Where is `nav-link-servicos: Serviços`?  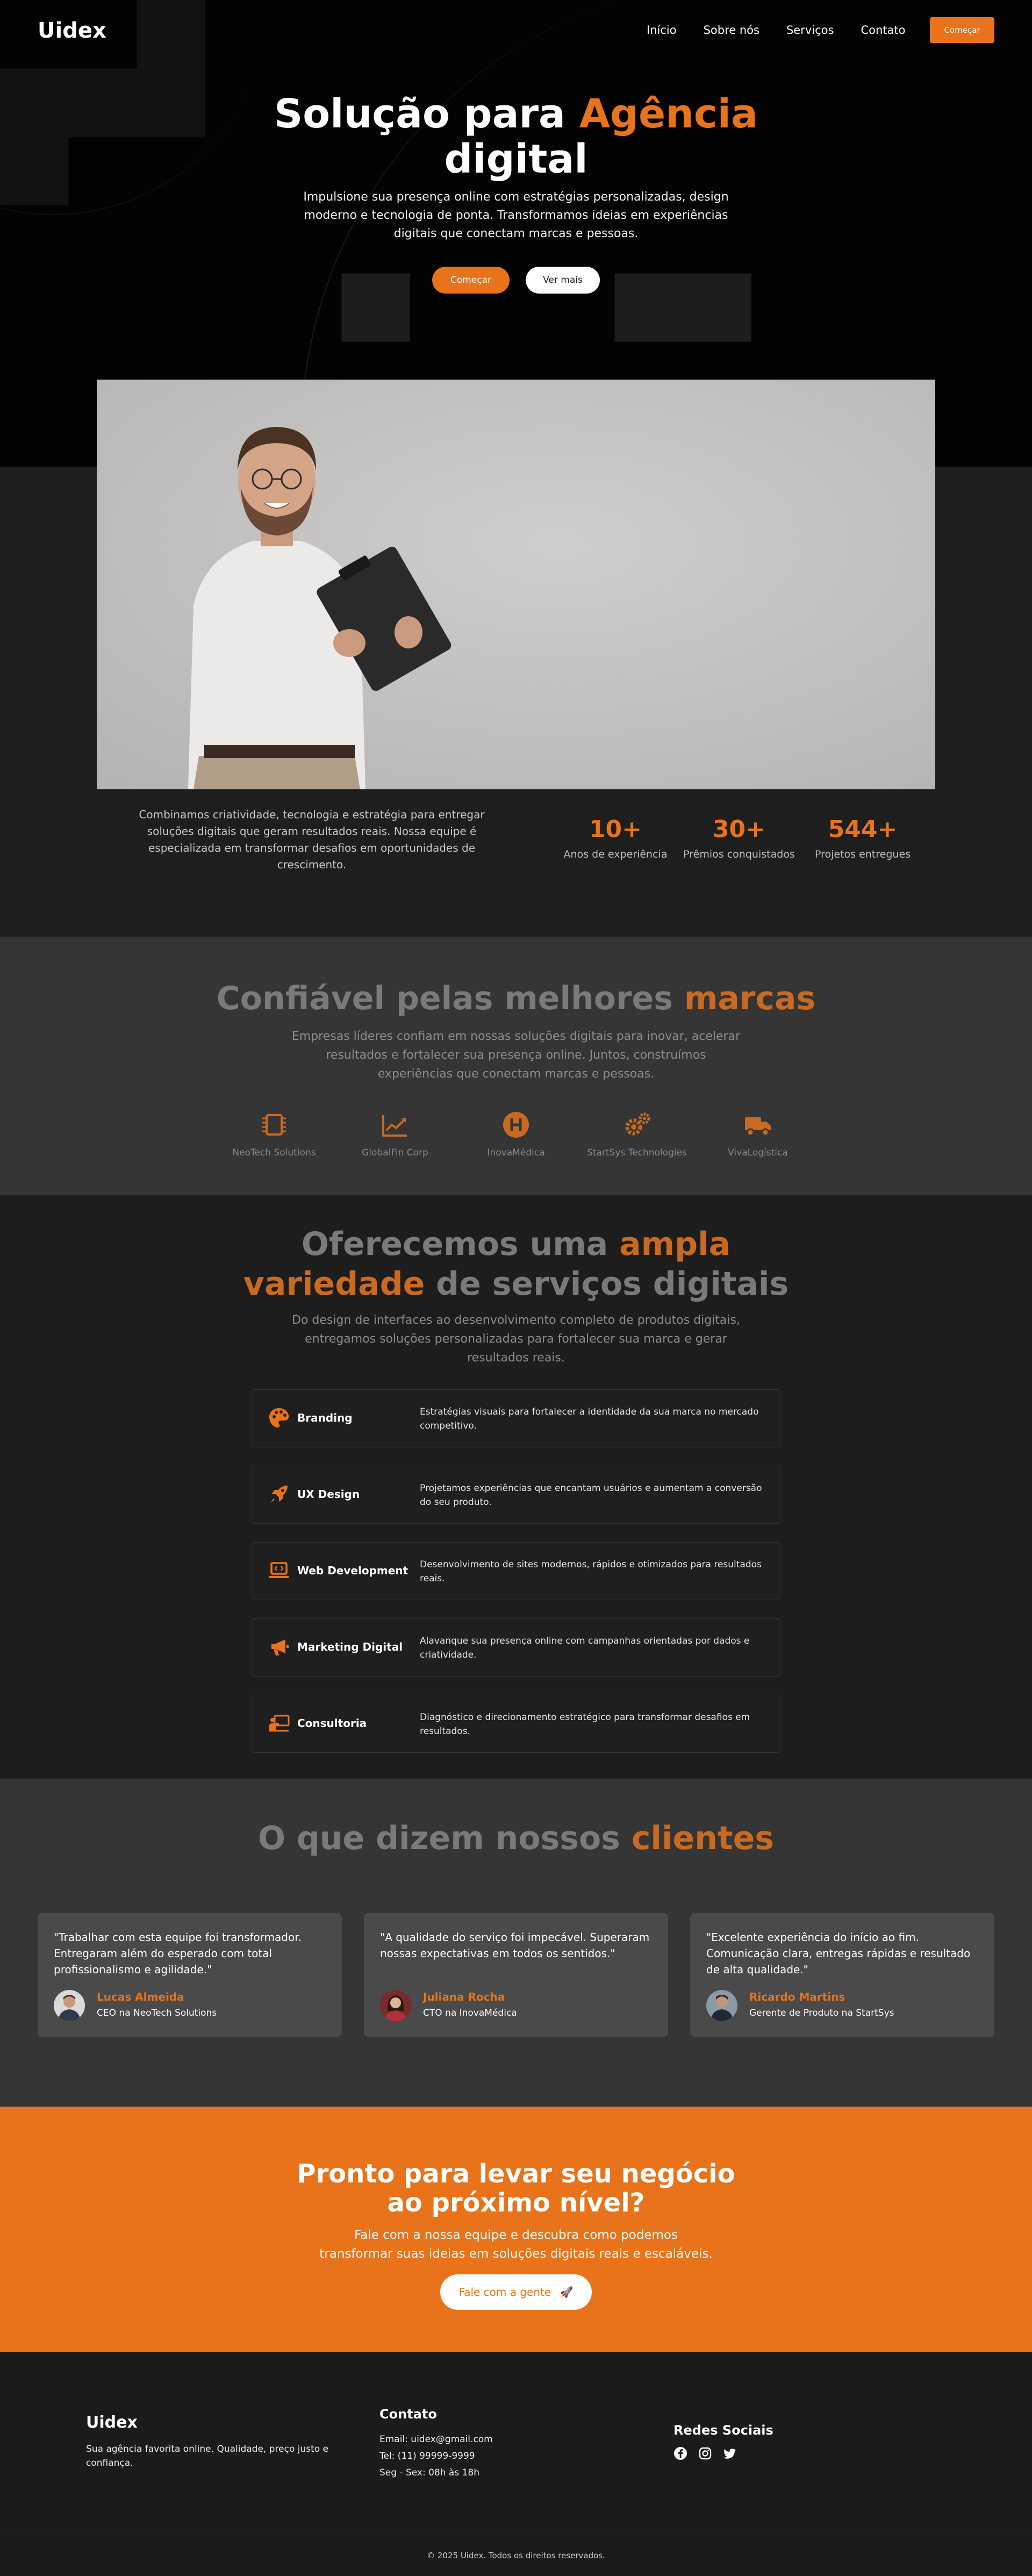 nav-link-servicos: Serviços is located at coordinates (810, 30).